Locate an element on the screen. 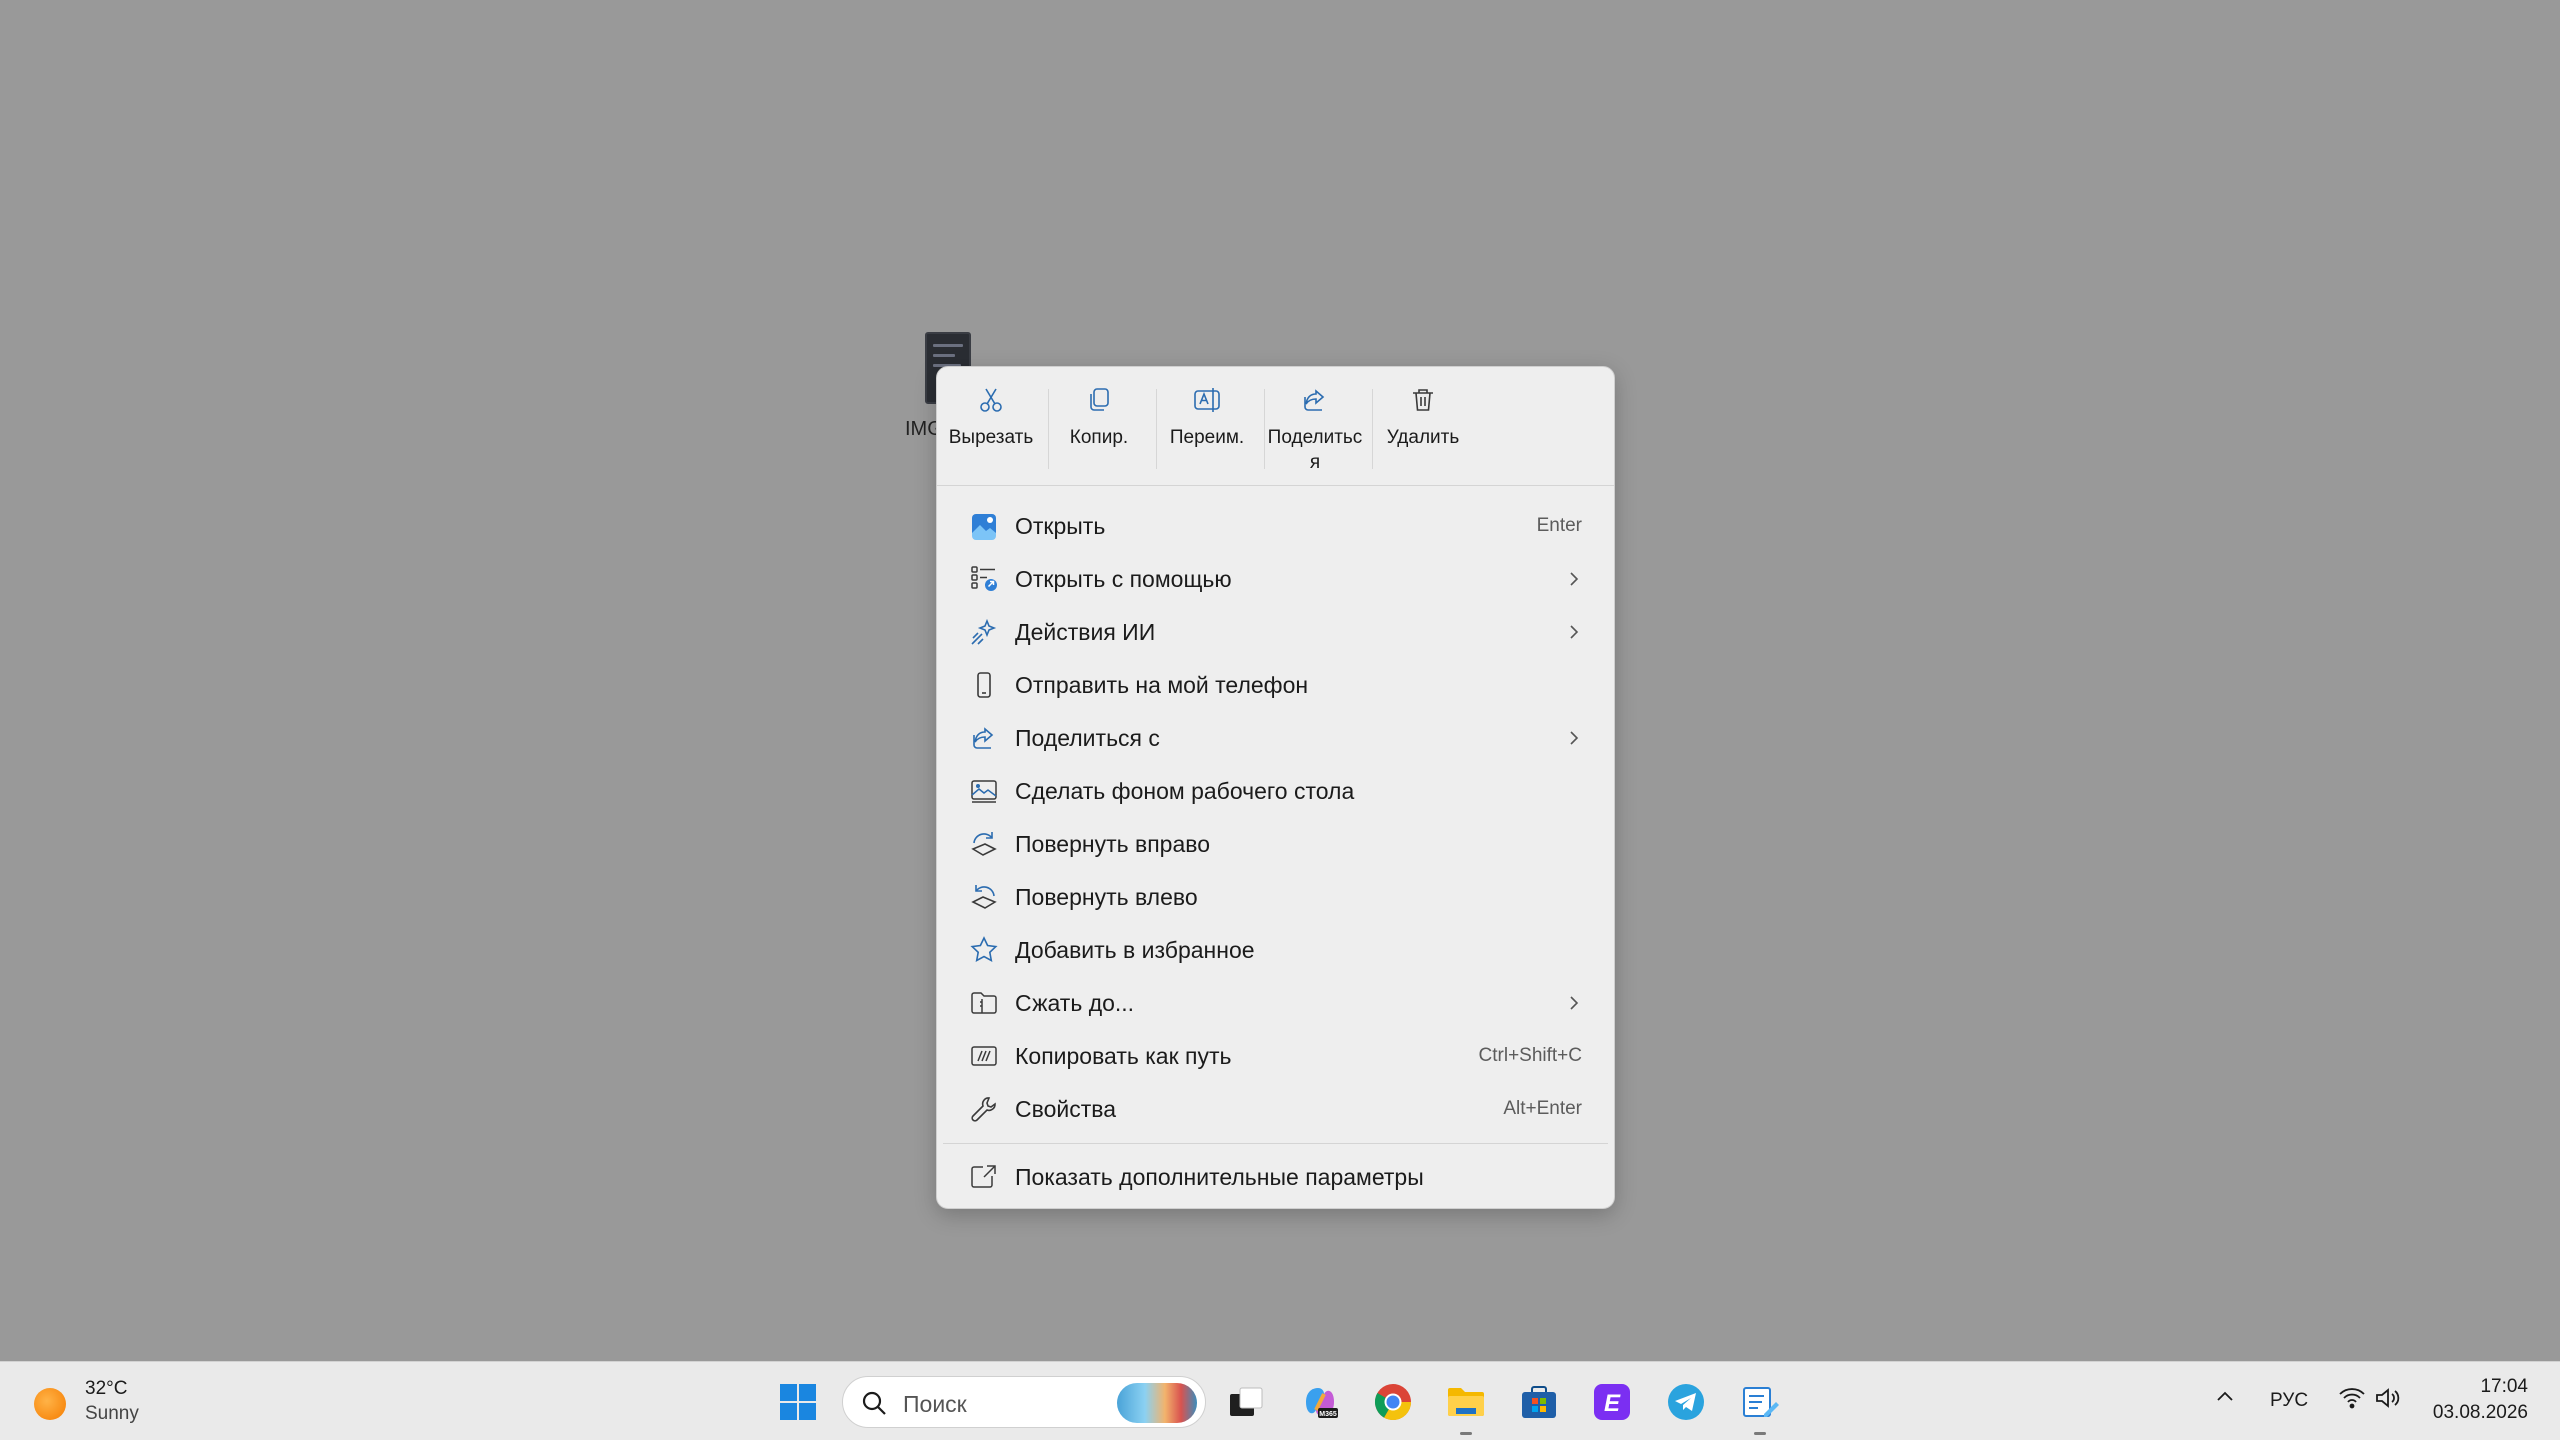 Image resolution: width=2560 pixels, height=1440 pixels. ms-store-icon is located at coordinates (1539, 1402).